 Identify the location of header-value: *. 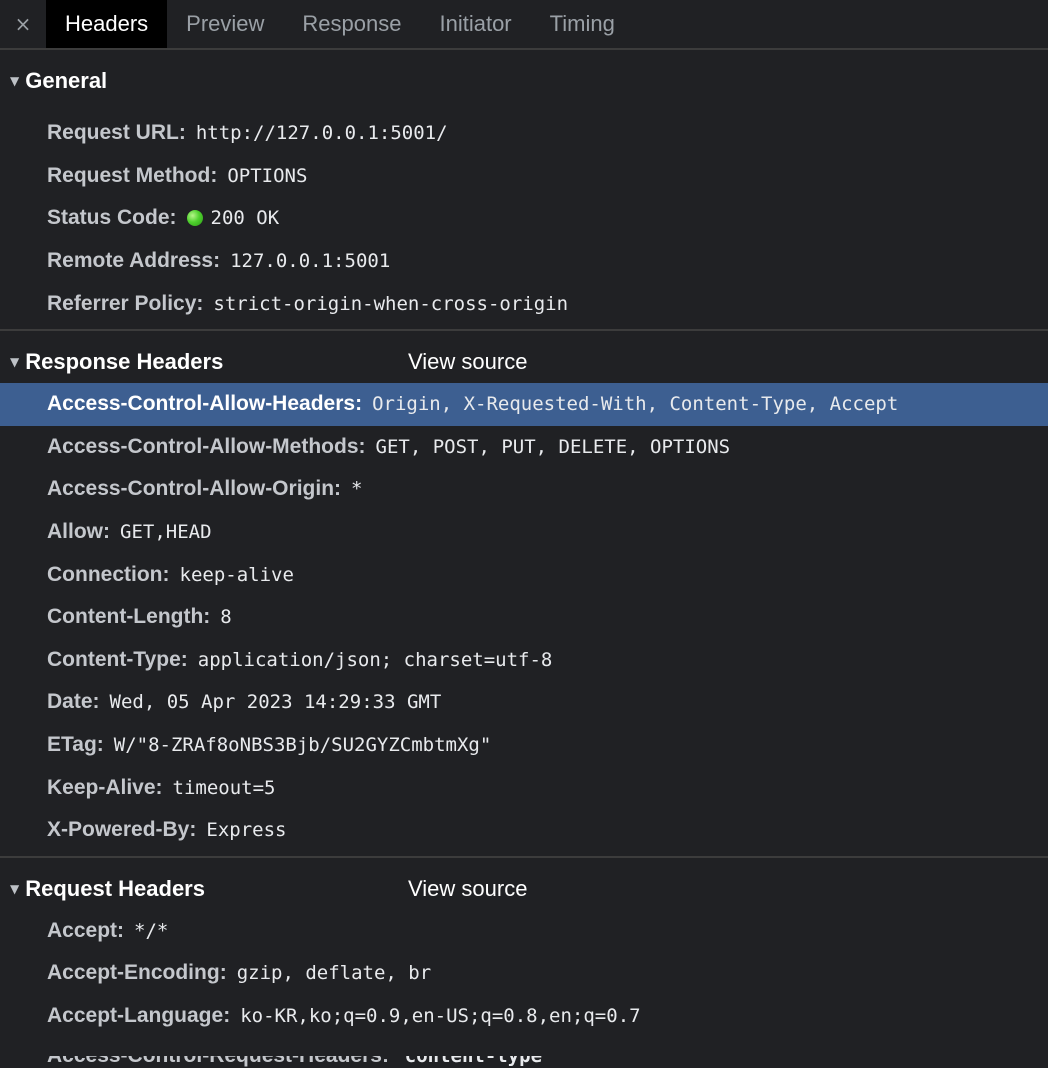
(357, 489).